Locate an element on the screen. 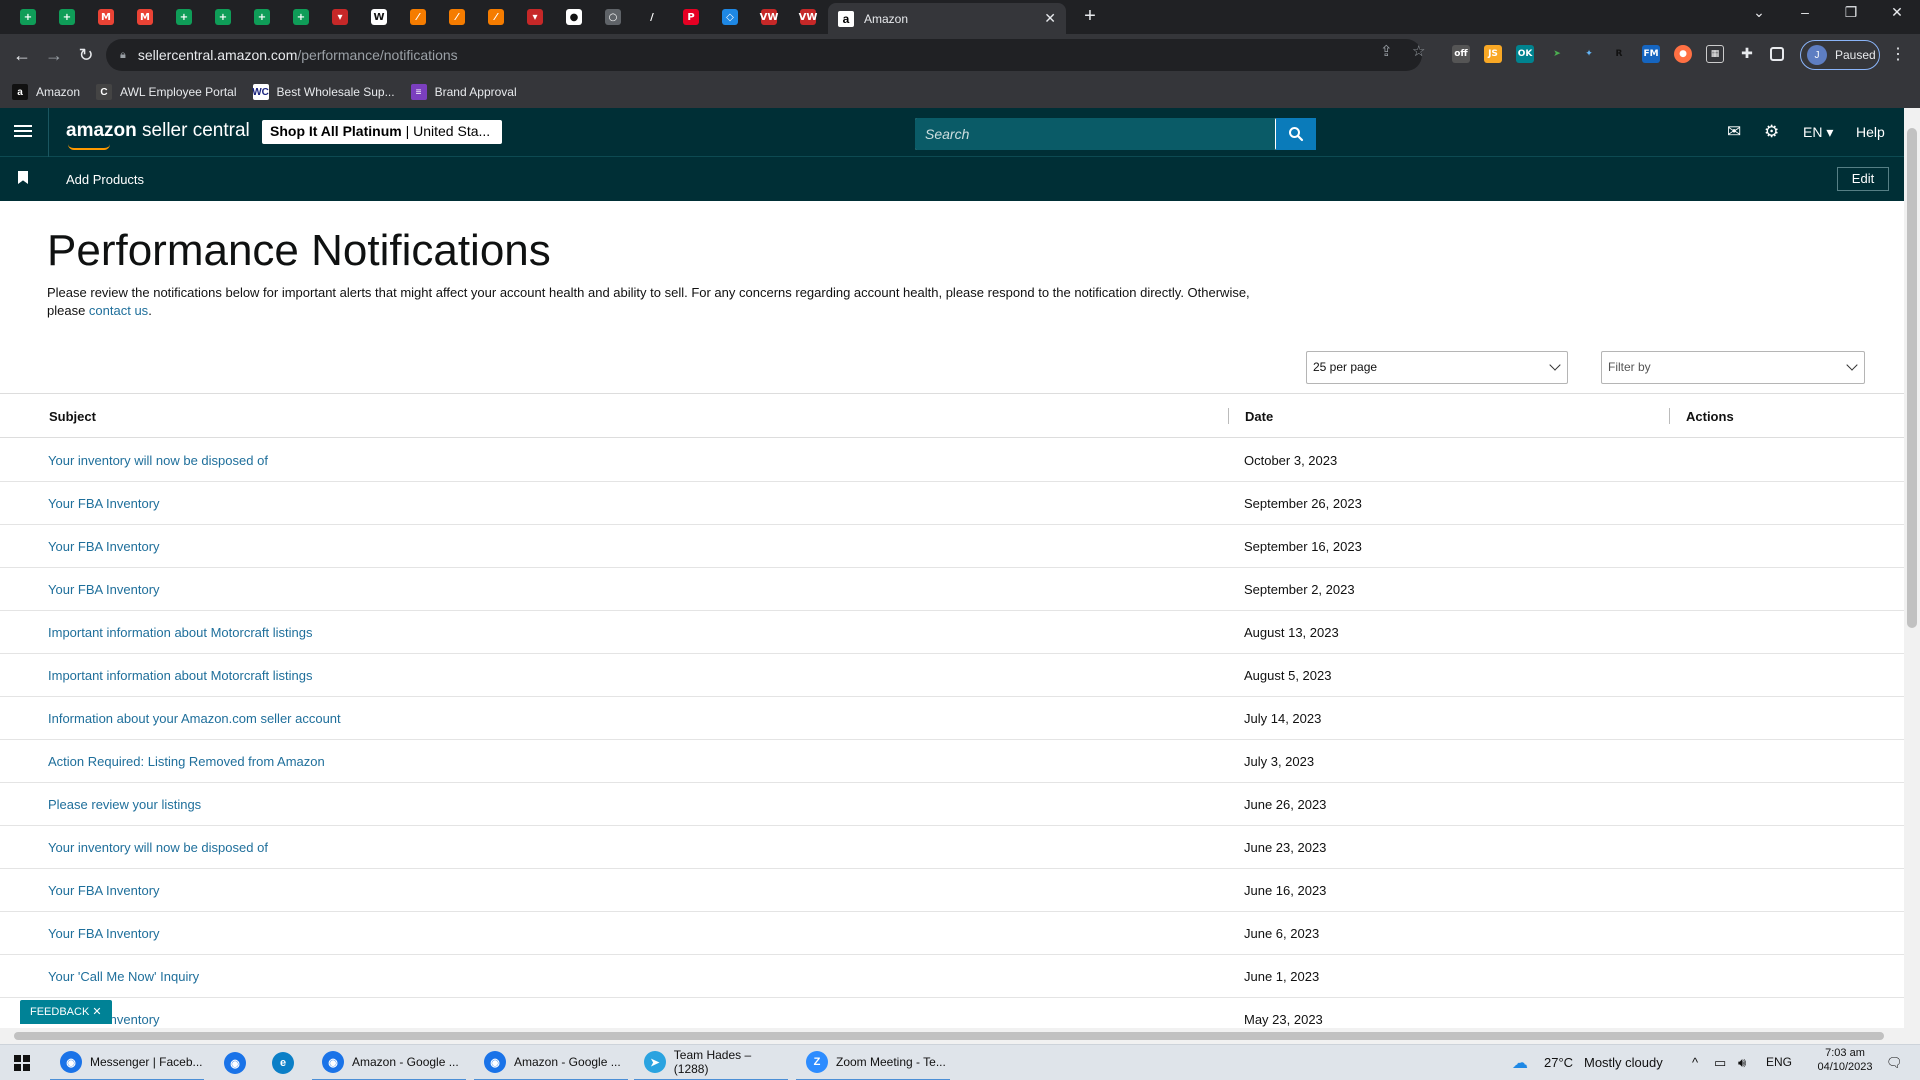 The image size is (1920, 1080). column-subject: Subject is located at coordinates (72, 416).